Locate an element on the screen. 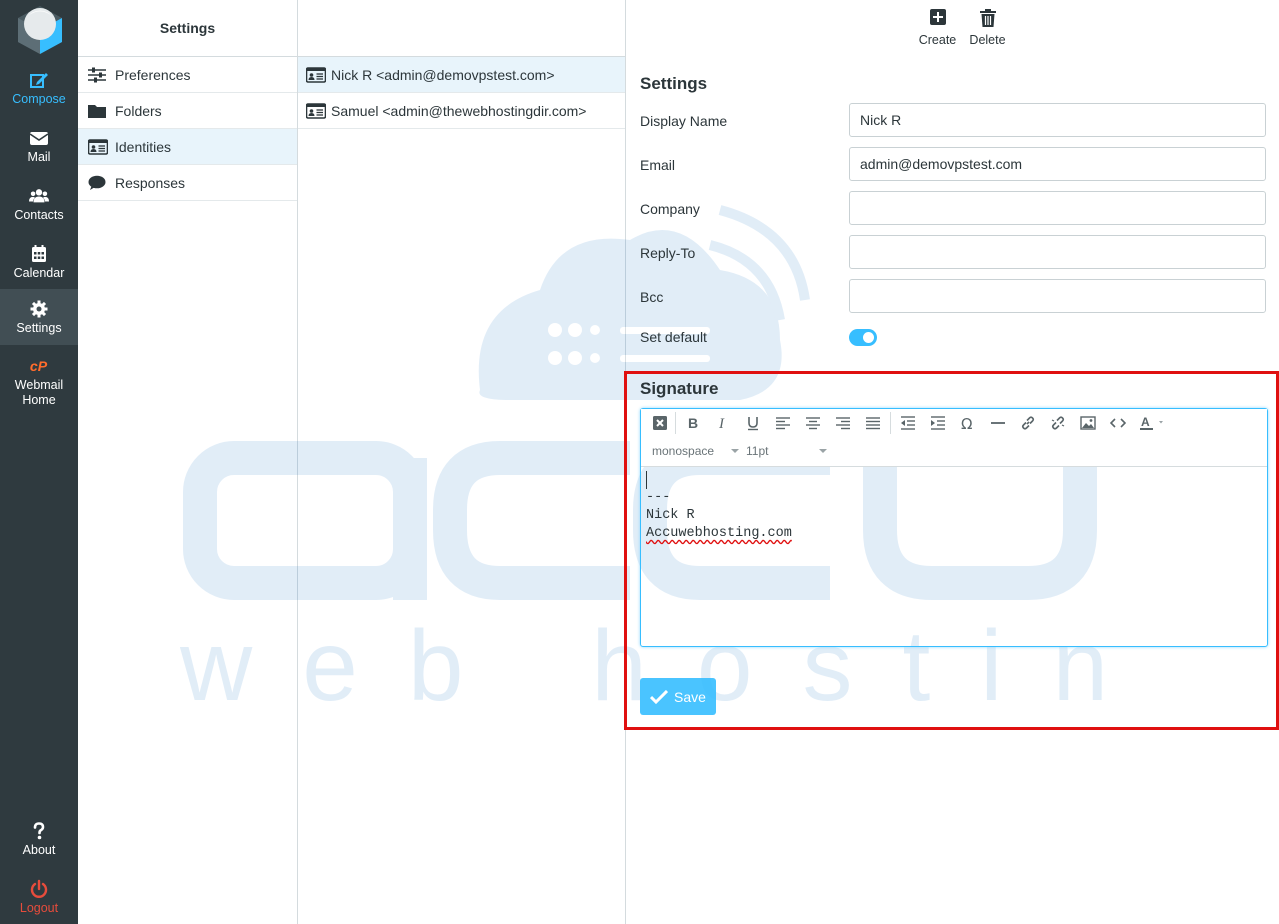 This screenshot has height=924, width=1279. horizontal-rule-button is located at coordinates (998, 423).